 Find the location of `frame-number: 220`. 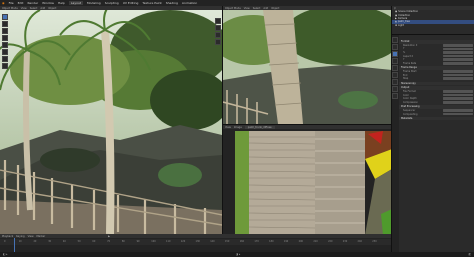

frame-number: 220 is located at coordinates (330, 241).